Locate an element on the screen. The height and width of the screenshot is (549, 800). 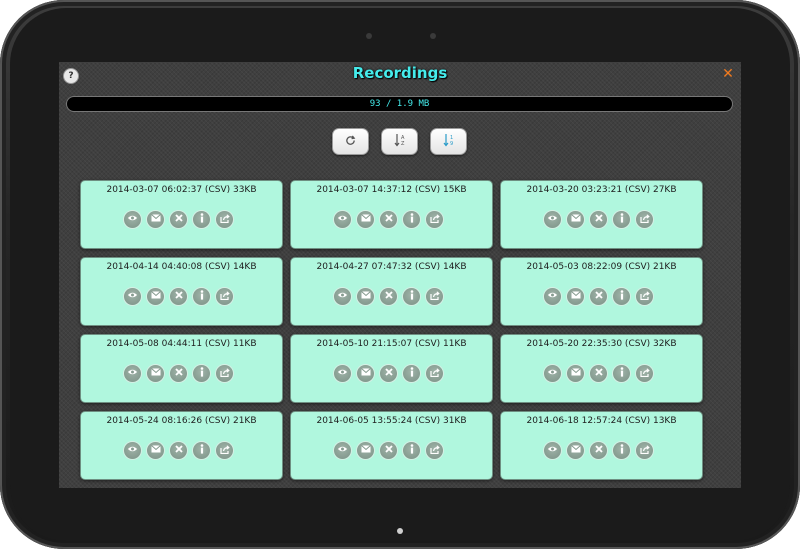
sort-by-date-button: 1 9 is located at coordinates (448, 141).